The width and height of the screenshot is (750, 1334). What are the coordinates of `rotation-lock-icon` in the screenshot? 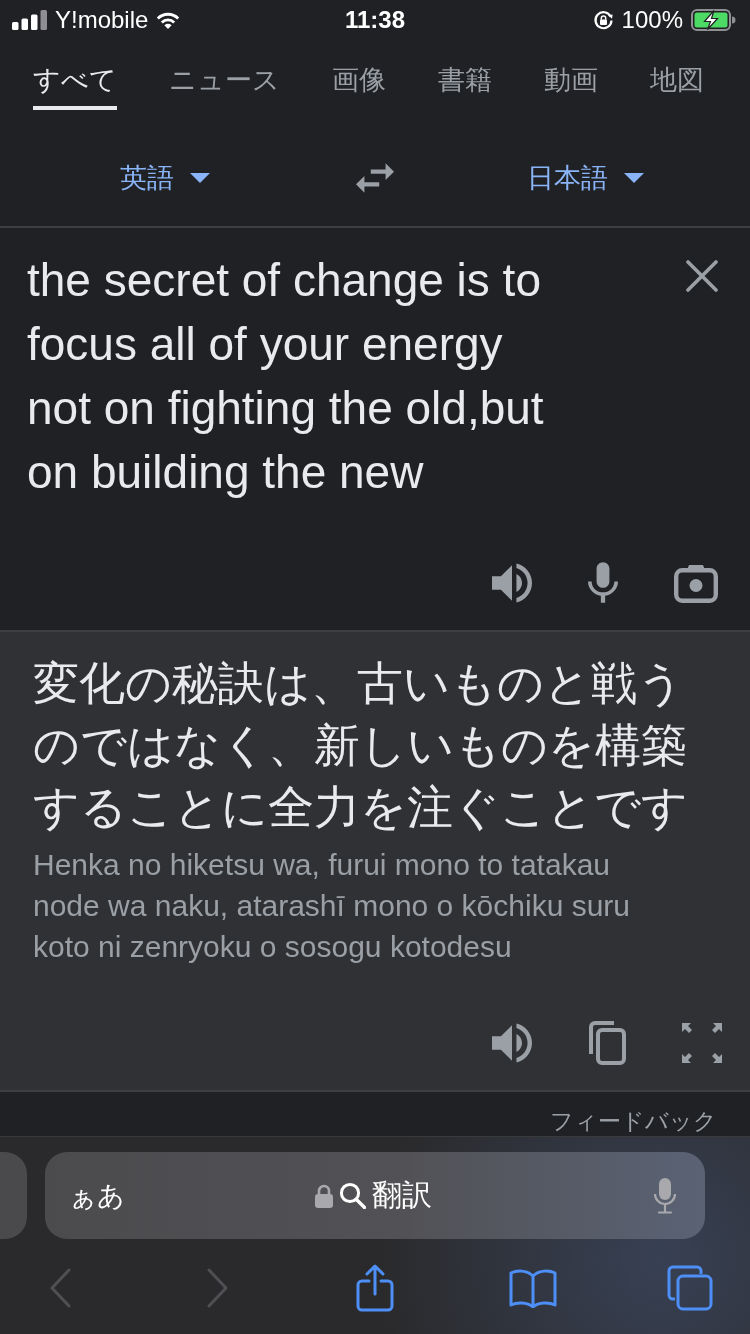 It's located at (603, 20).